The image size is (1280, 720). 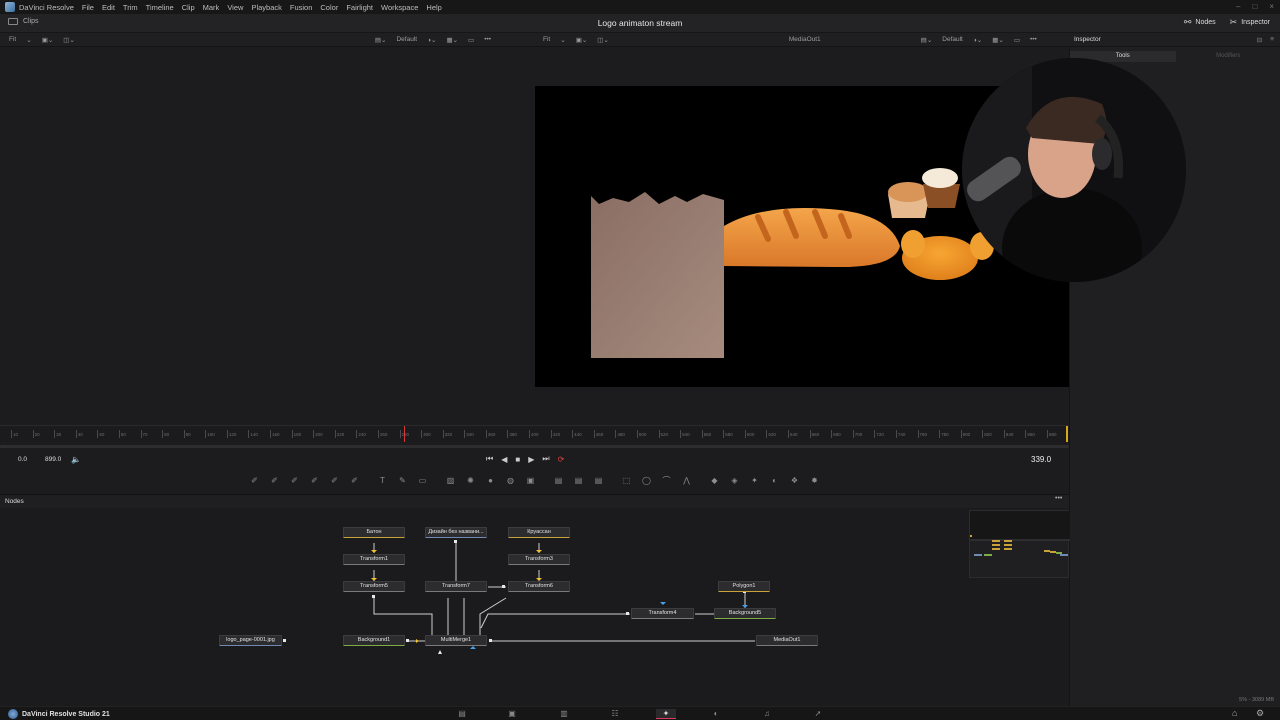 I want to click on right-more-icon: •••, so click(x=1033, y=39).